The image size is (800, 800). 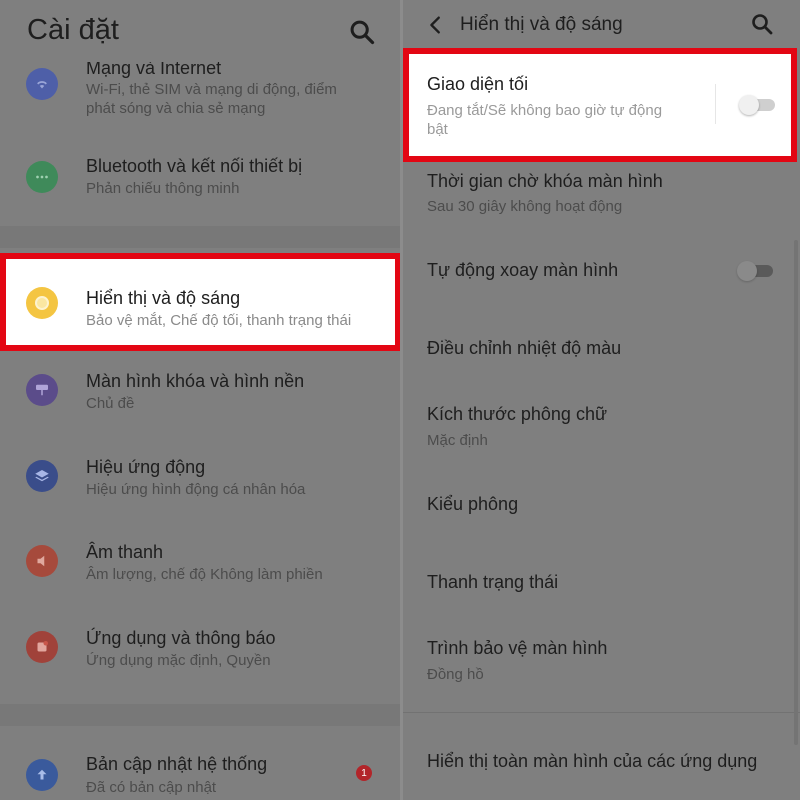 I want to click on bluetooth-icon, so click(x=42, y=177).